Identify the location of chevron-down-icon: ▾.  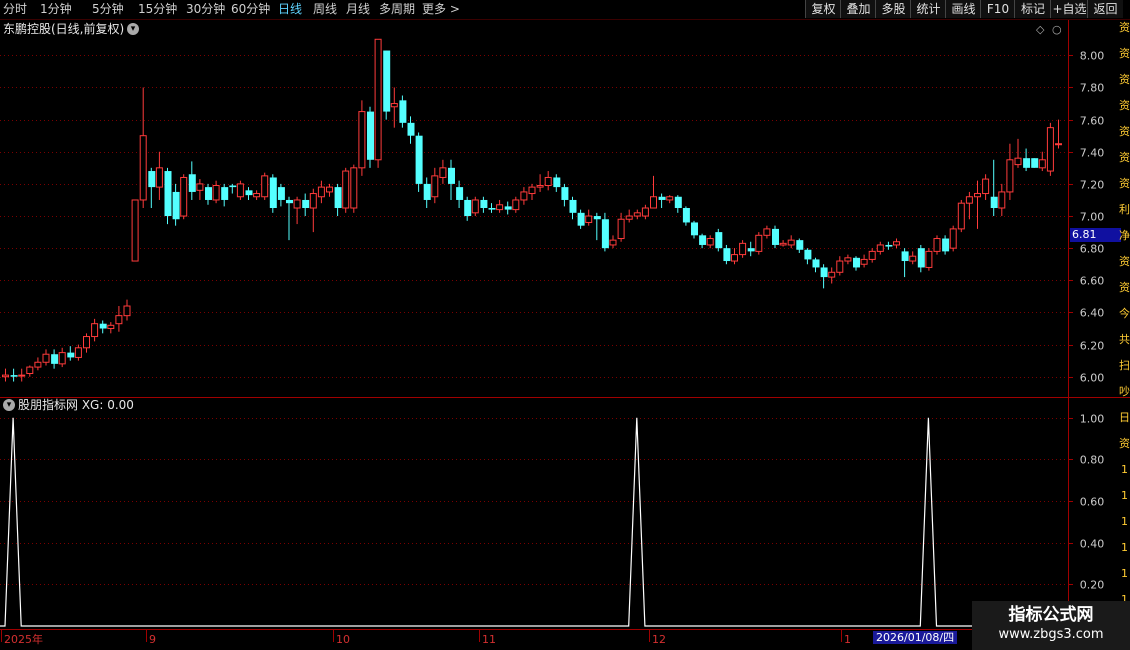
(133, 29).